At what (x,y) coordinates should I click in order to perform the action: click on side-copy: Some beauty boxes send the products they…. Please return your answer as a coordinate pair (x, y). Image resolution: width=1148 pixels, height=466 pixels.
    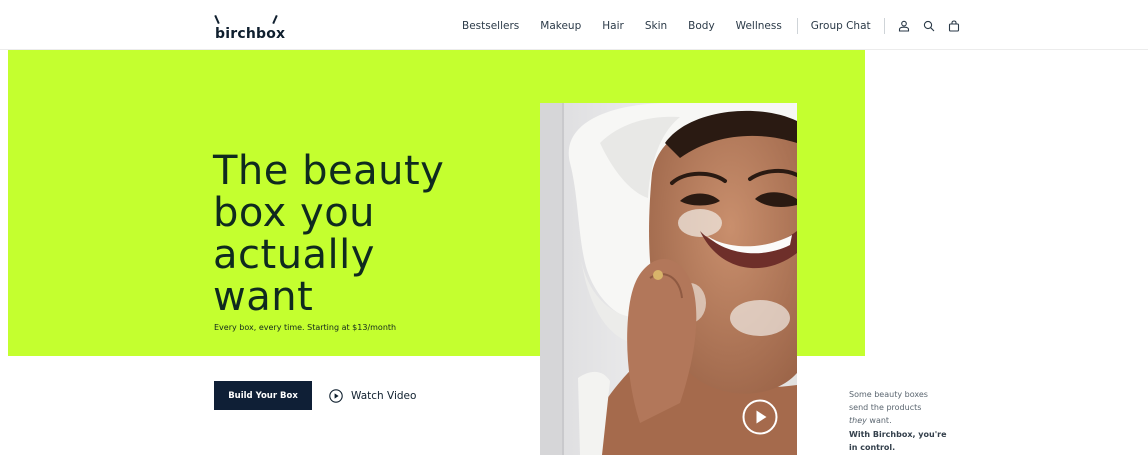
    Looking at the image, I should click on (904, 421).